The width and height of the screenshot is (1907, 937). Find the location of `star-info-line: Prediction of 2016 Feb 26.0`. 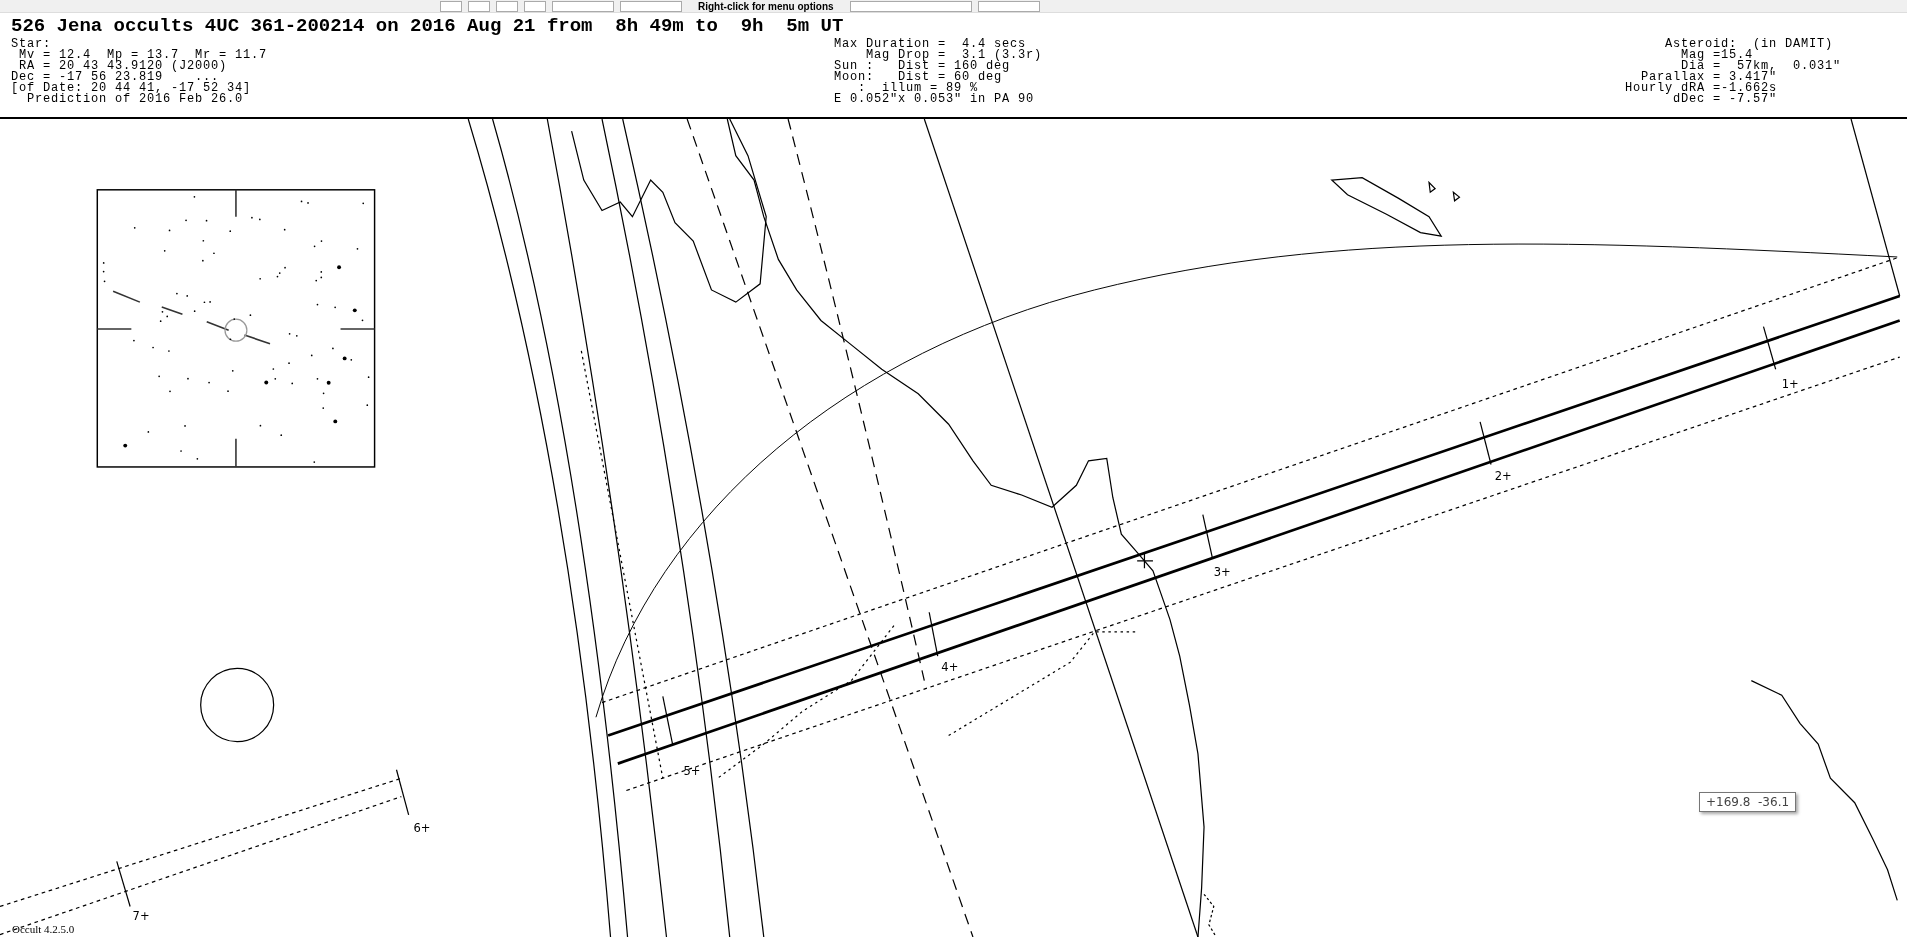

star-info-line: Prediction of 2016 Feb 26.0 is located at coordinates (135, 99).